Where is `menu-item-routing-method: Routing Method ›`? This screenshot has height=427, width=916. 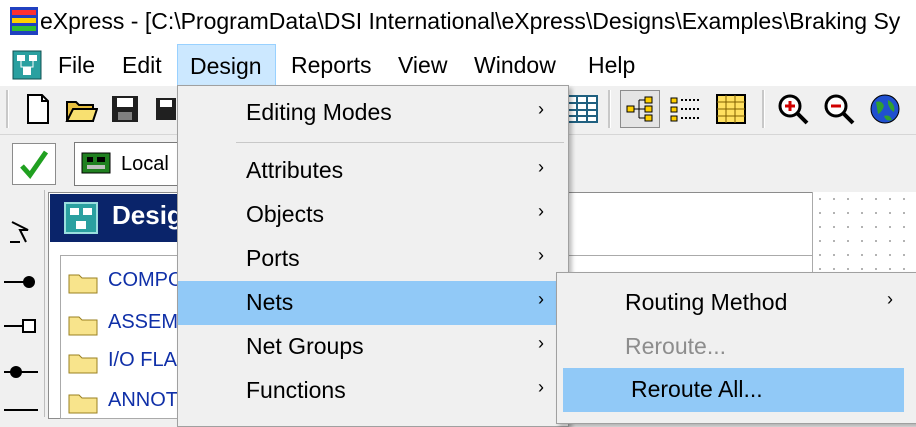 menu-item-routing-method: Routing Method › is located at coordinates (736, 303).